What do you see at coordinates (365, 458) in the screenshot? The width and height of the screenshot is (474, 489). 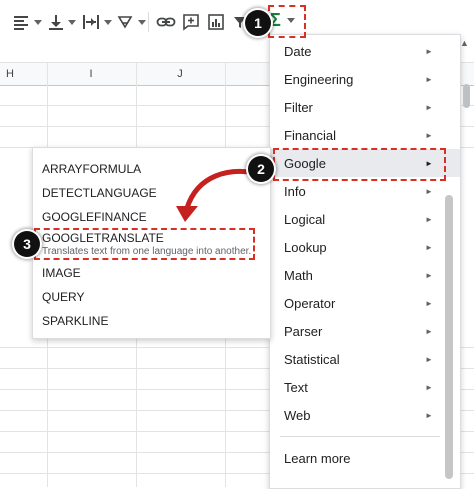 I see `menu-item-learn-more: Learn more` at bounding box center [365, 458].